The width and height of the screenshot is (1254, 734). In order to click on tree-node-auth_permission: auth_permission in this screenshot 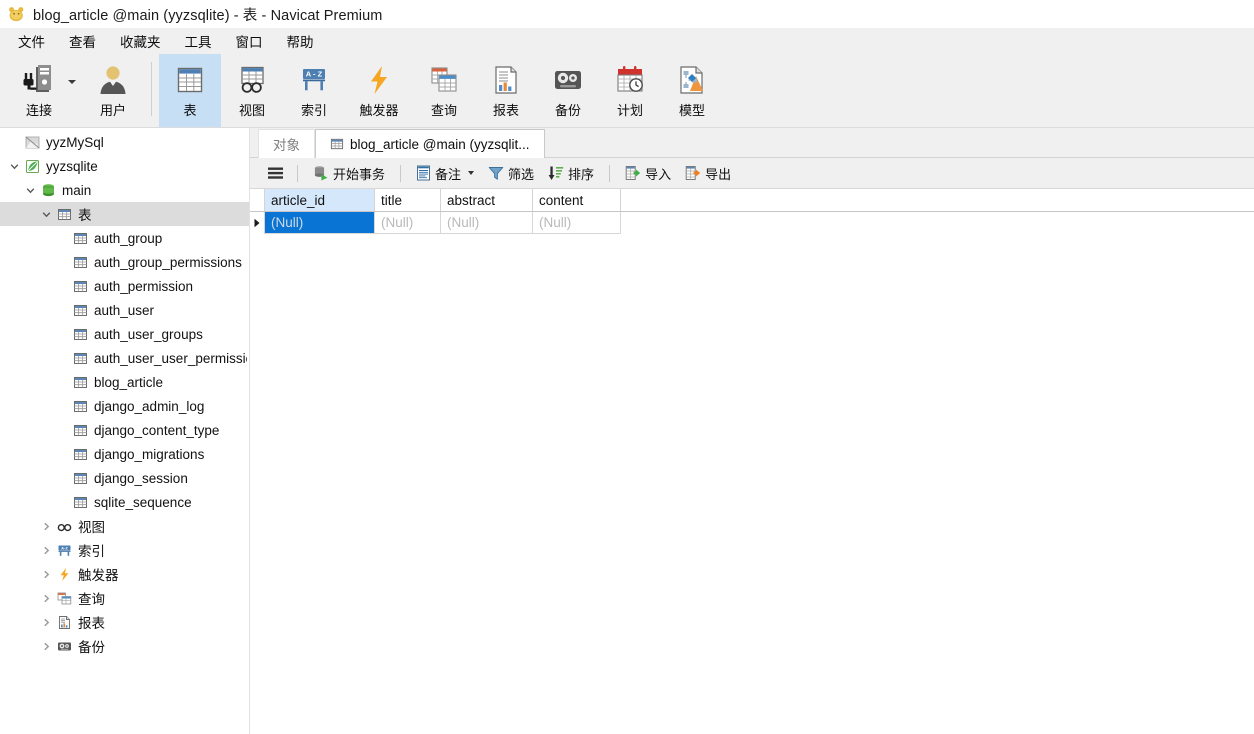, I will do `click(124, 286)`.